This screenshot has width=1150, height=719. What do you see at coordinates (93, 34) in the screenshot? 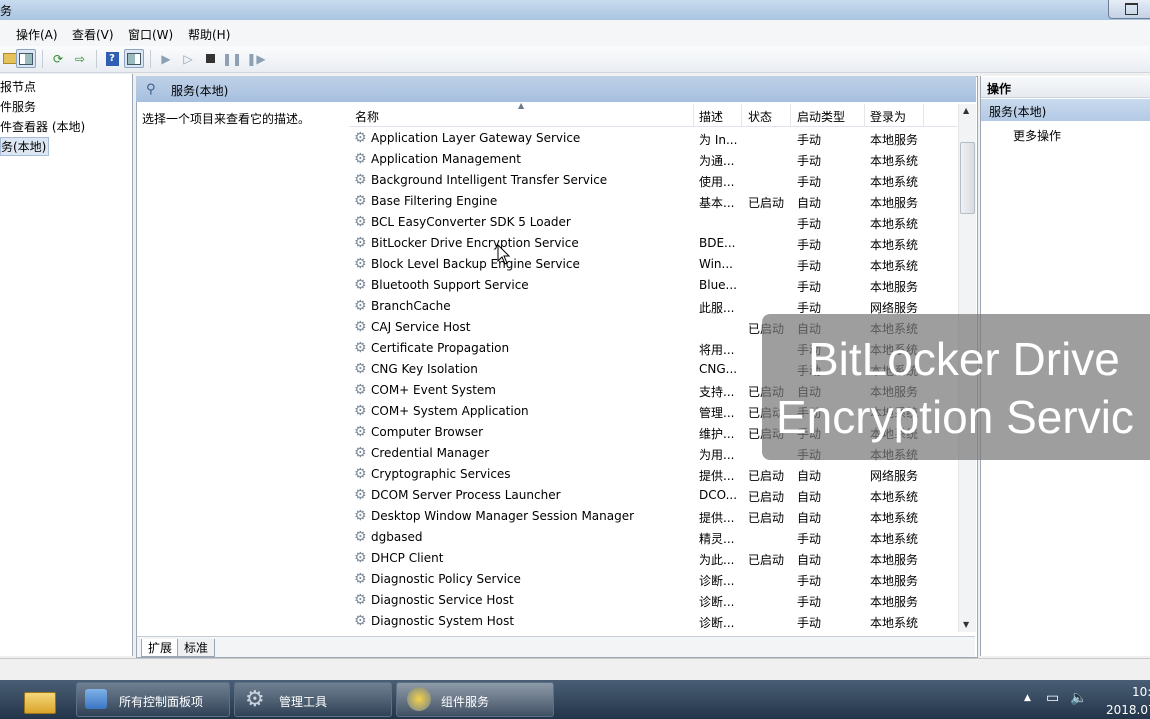
I see `menu-view: 查看(V)` at bounding box center [93, 34].